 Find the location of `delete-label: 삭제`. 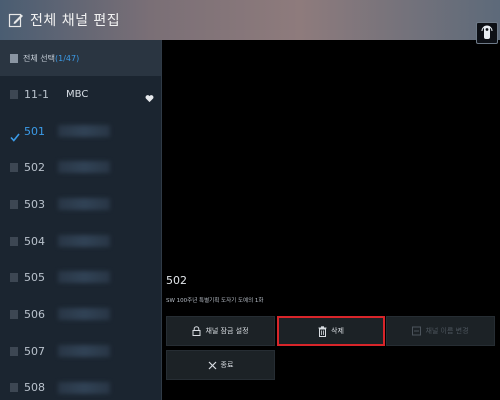

delete-label: 삭제 is located at coordinates (337, 331).